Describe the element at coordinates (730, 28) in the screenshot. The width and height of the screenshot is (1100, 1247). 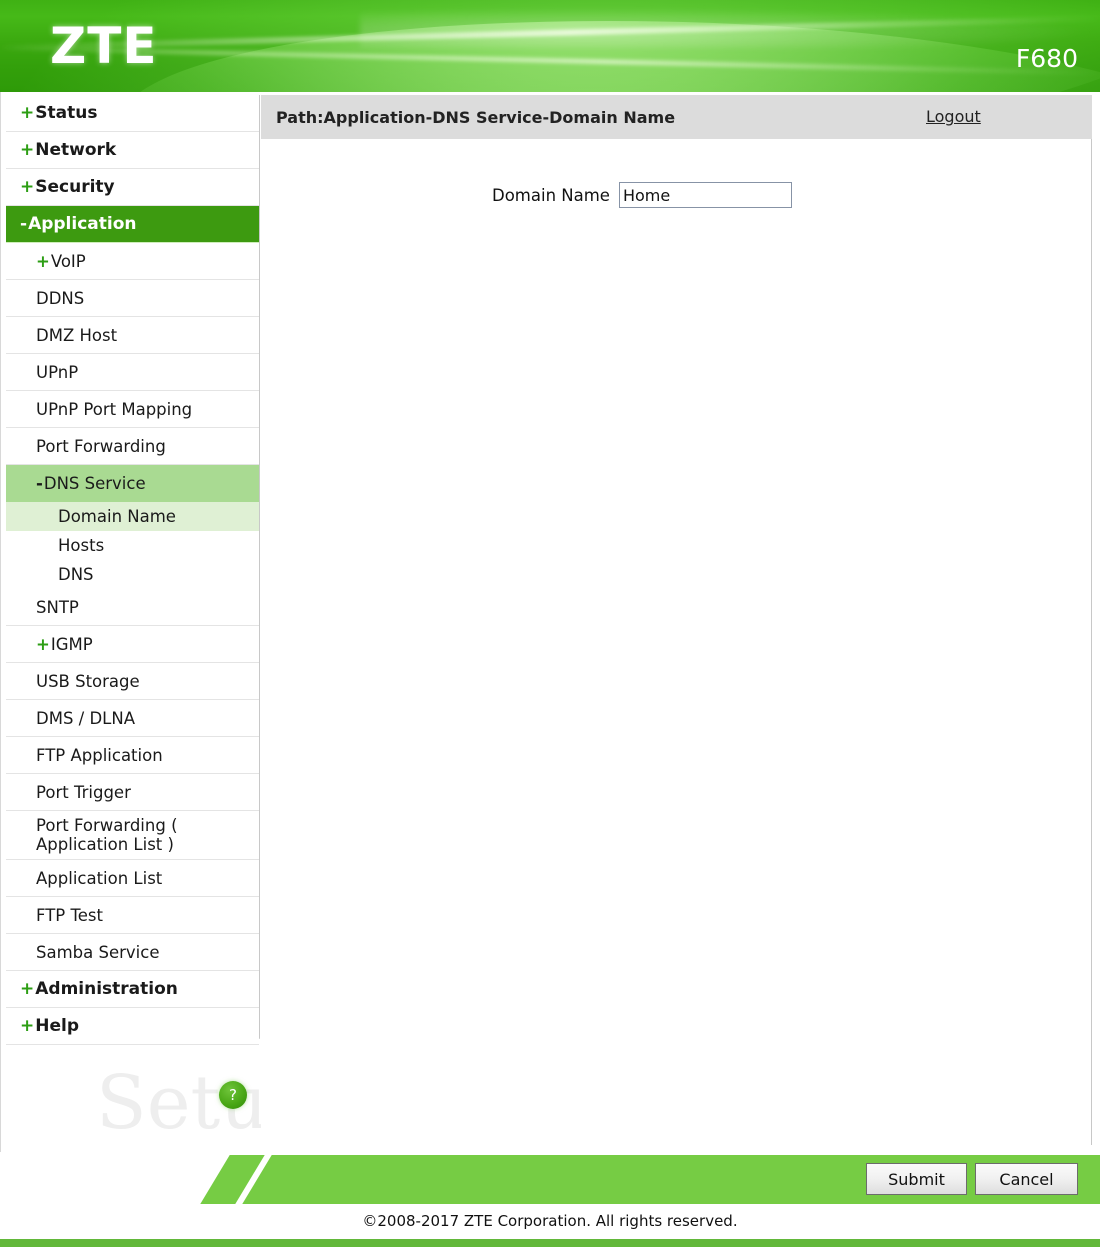
I see `header-glow-decoration` at that location.